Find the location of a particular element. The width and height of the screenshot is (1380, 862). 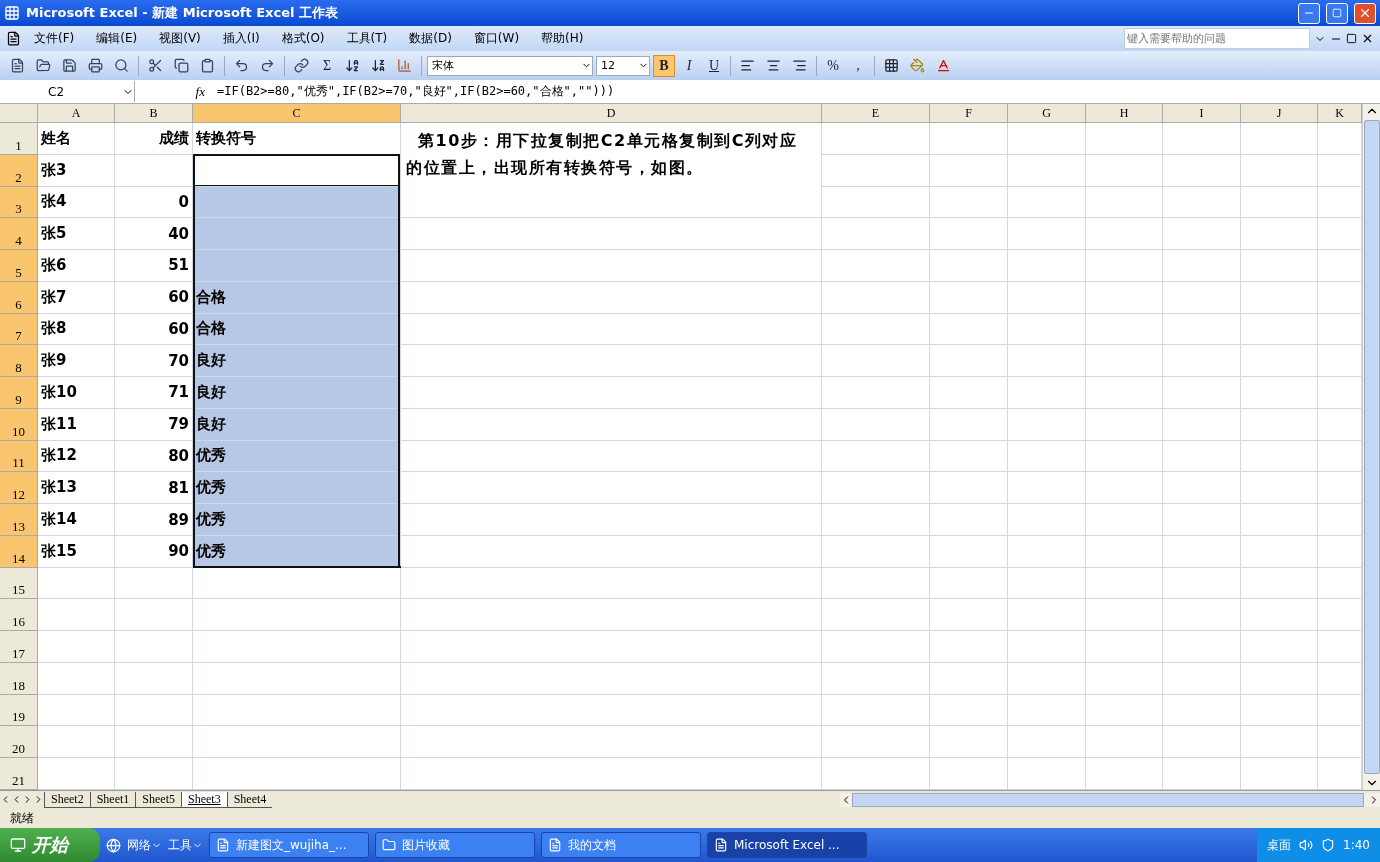

column-header: J is located at coordinates (1279, 113).